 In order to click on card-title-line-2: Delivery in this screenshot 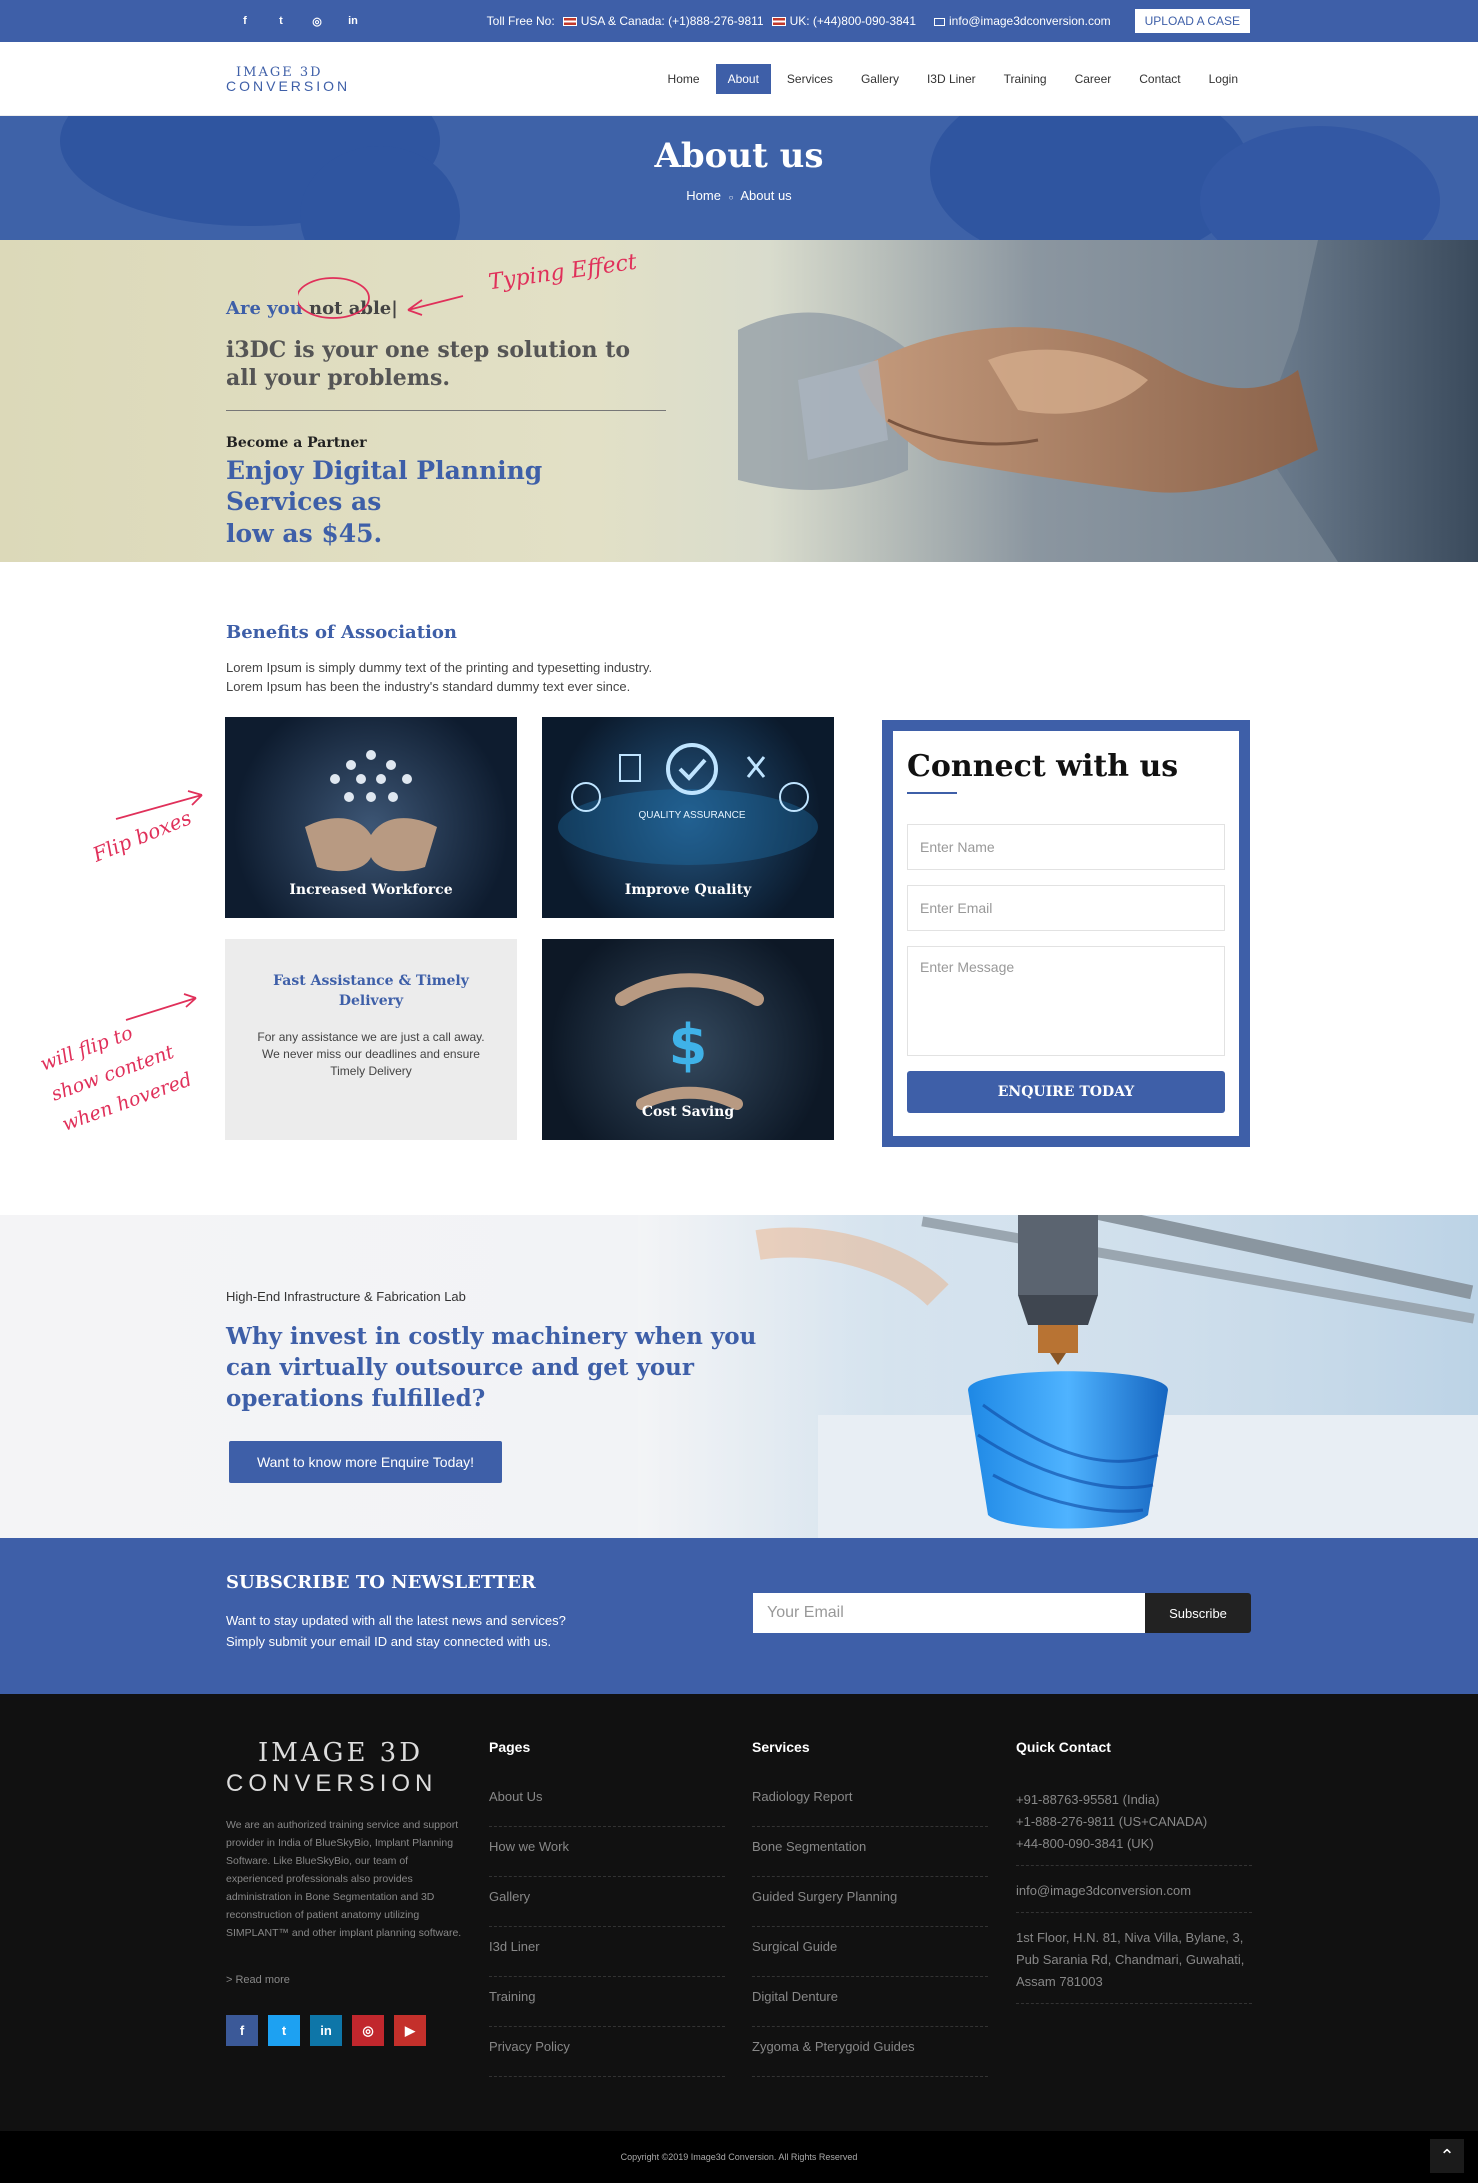, I will do `click(371, 1001)`.